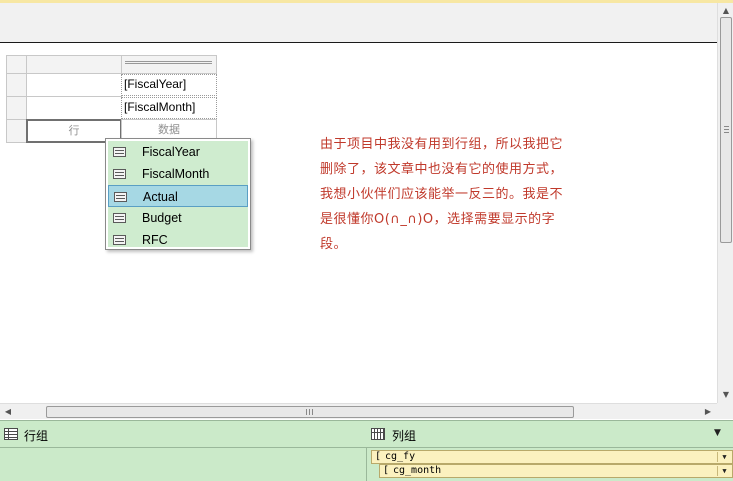  Describe the element at coordinates (717, 433) in the screenshot. I see `grouping-menu-dropdown-icon: ▼` at that location.